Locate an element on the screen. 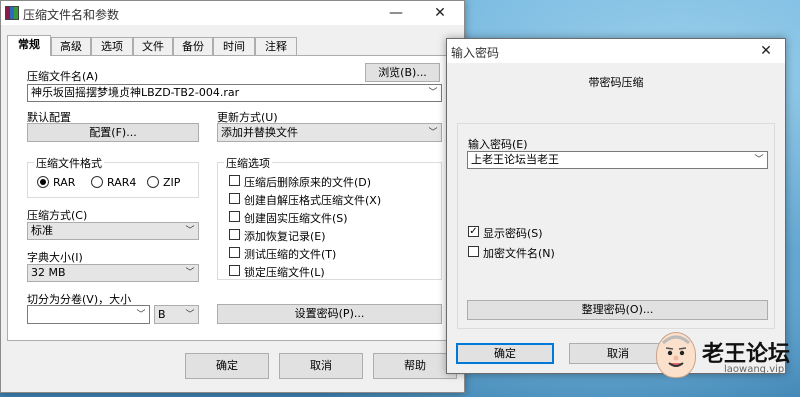 The height and width of the screenshot is (397, 800). dialog-ok-button: 确定 is located at coordinates (505, 353).